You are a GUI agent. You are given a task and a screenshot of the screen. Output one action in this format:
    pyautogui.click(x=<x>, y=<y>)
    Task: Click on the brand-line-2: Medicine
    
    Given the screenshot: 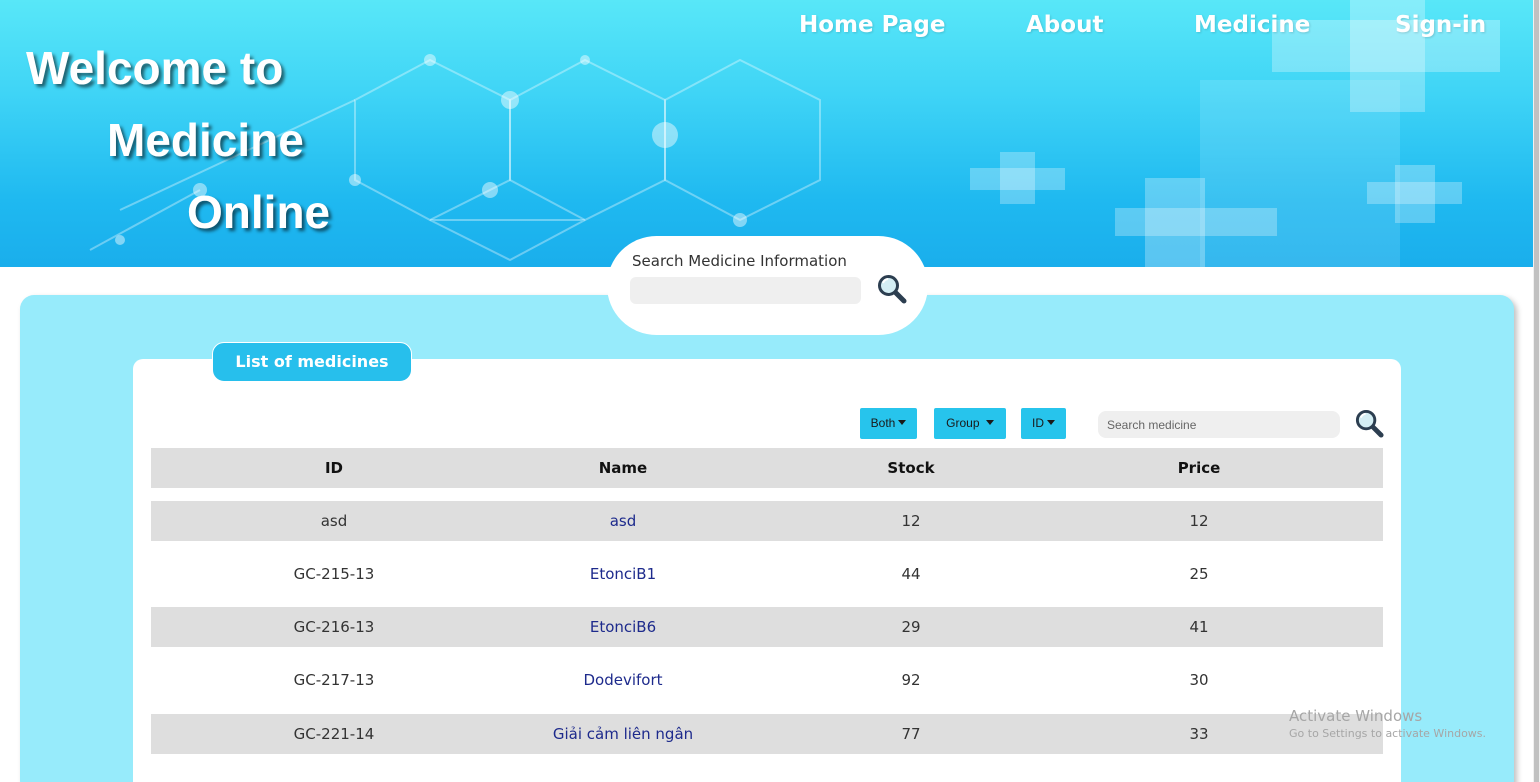 What is the action you would take?
    pyautogui.click(x=205, y=140)
    